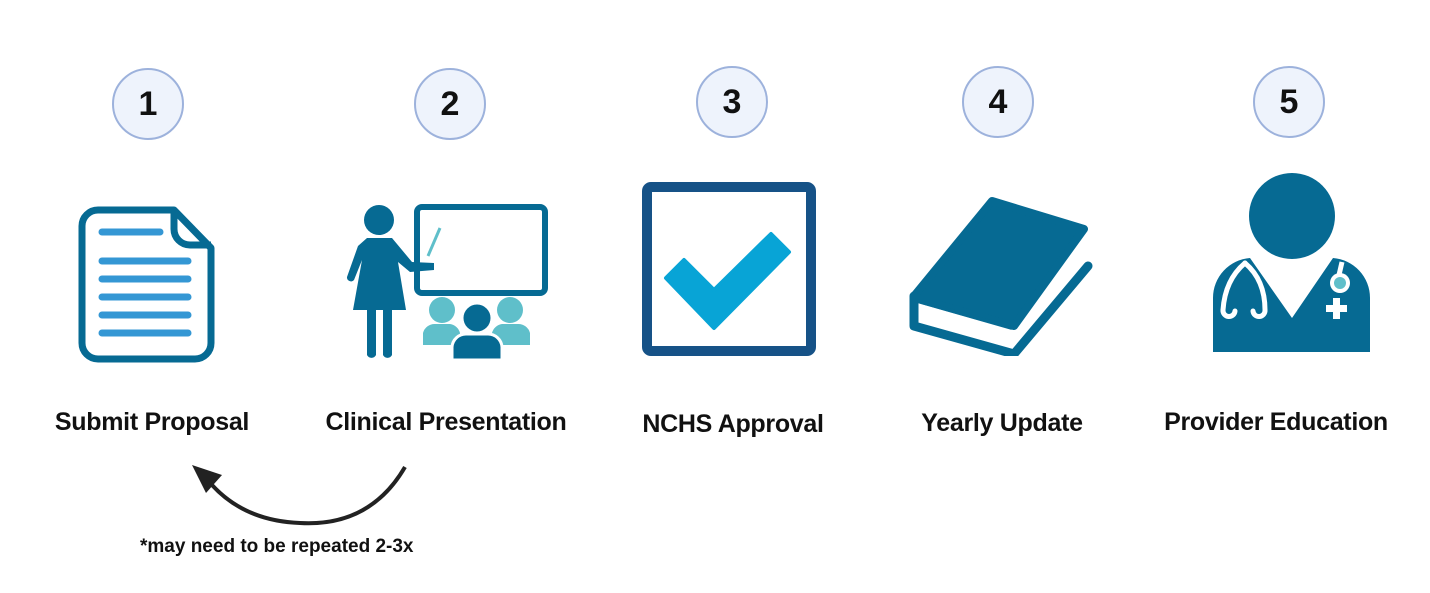 This screenshot has width=1430, height=593. I want to click on step-number-5: 5, so click(1289, 102).